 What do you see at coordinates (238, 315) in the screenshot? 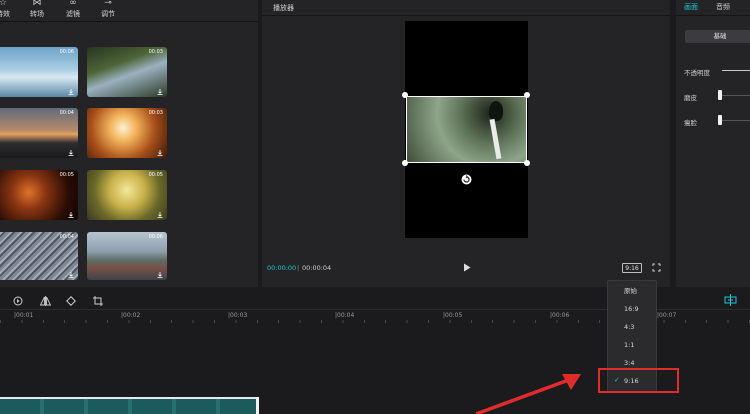
I see `ruler-tick-label: |00:03` at bounding box center [238, 315].